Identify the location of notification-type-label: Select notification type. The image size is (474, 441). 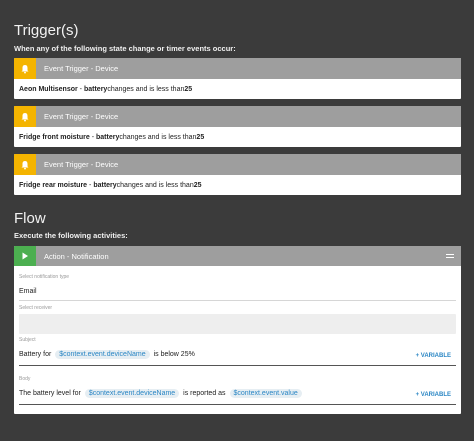
(44, 277).